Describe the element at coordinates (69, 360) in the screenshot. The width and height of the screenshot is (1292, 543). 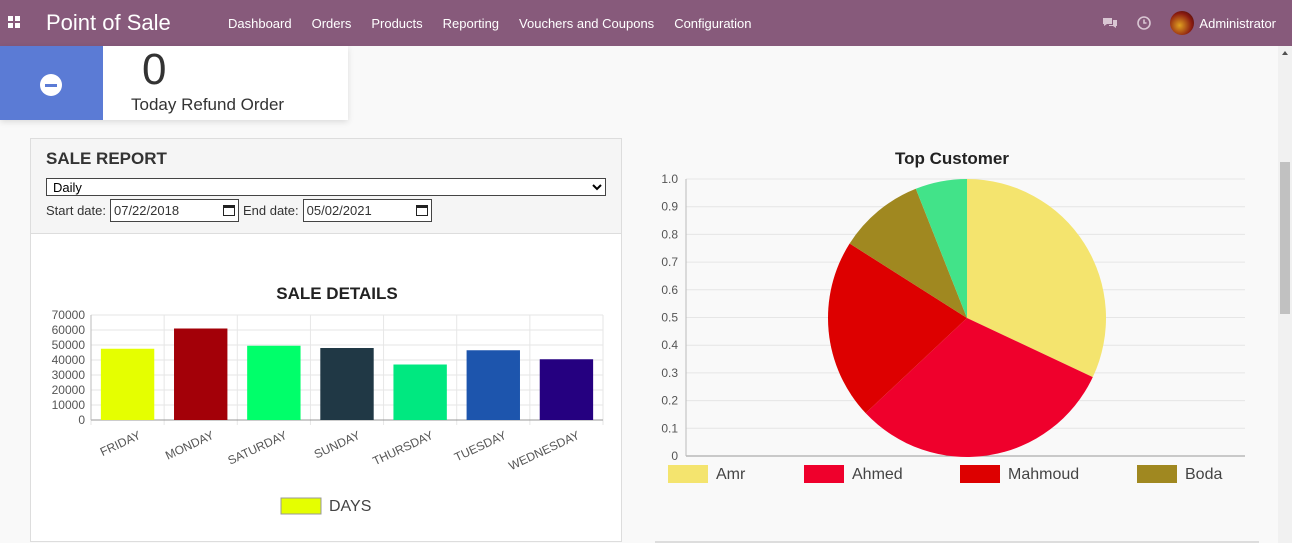
I see `y-tick-label: 40000` at that location.